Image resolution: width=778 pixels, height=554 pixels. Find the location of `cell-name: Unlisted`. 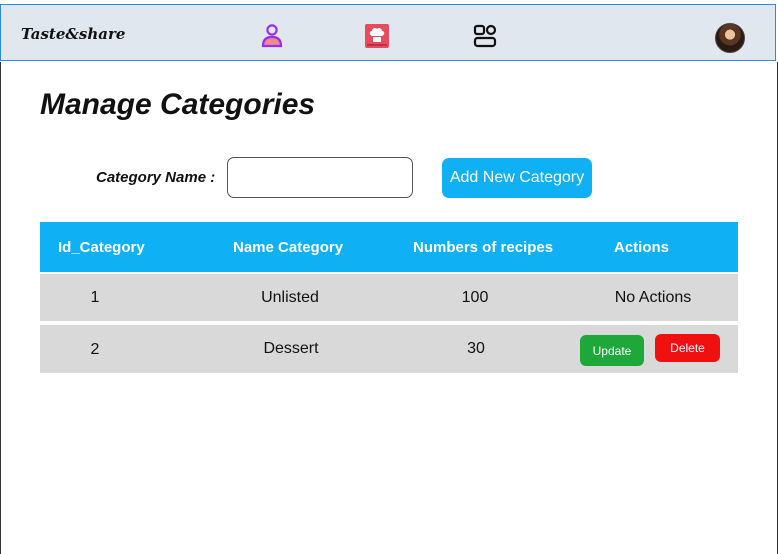

cell-name: Unlisted is located at coordinates (290, 297).